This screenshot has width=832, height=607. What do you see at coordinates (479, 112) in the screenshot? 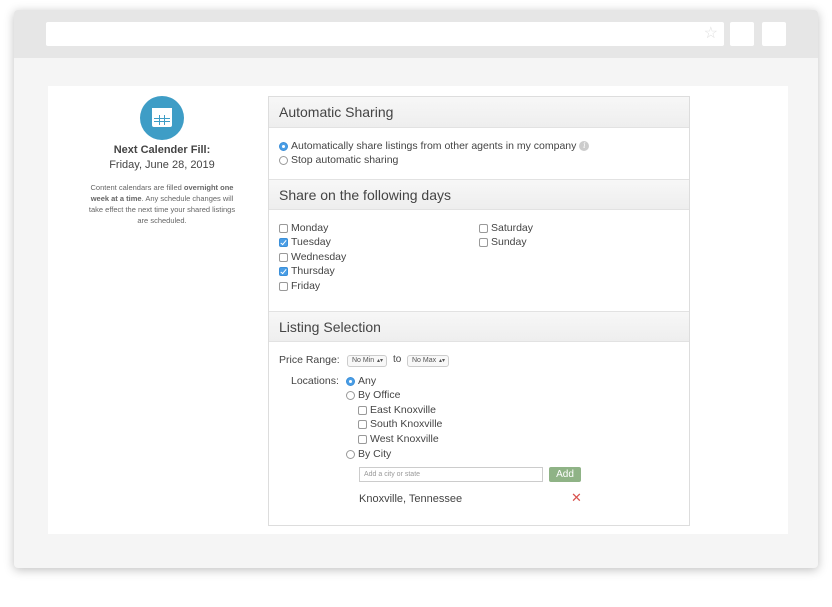
I see `automatic-sharing-header: Automatic Sharing` at bounding box center [479, 112].